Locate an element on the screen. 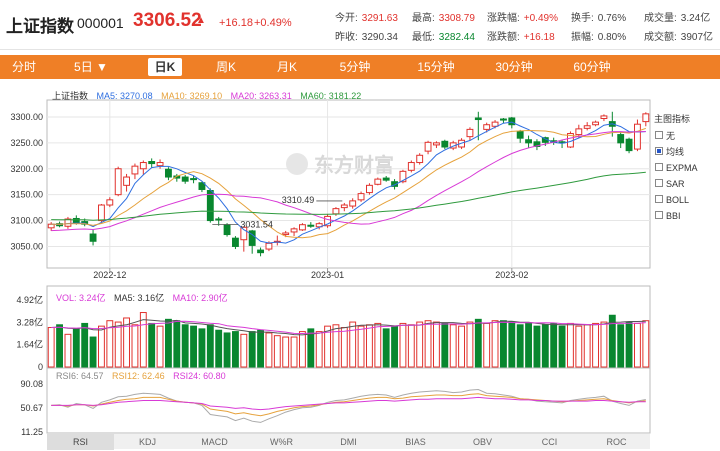 This screenshot has width=720, height=451. indicator-tab-6: OBV is located at coordinates (482, 442).